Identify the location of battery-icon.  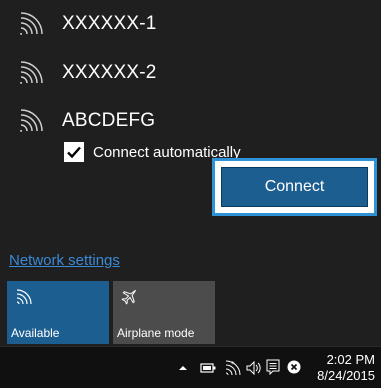
(208, 368).